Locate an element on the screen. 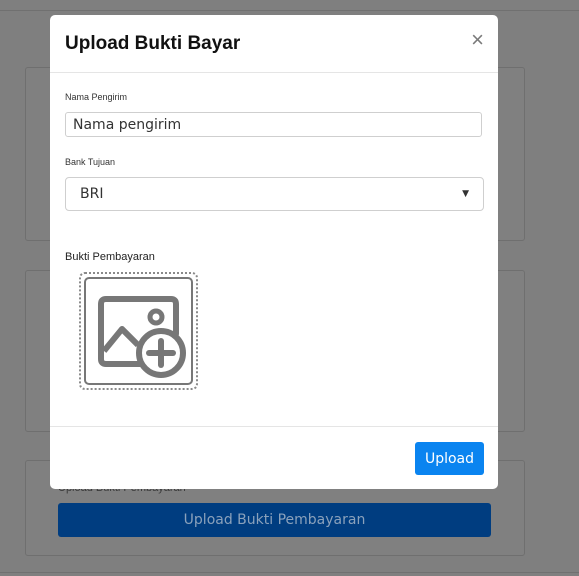 The width and height of the screenshot is (579, 576). chevron-down-icon: ▼ is located at coordinates (465, 194).